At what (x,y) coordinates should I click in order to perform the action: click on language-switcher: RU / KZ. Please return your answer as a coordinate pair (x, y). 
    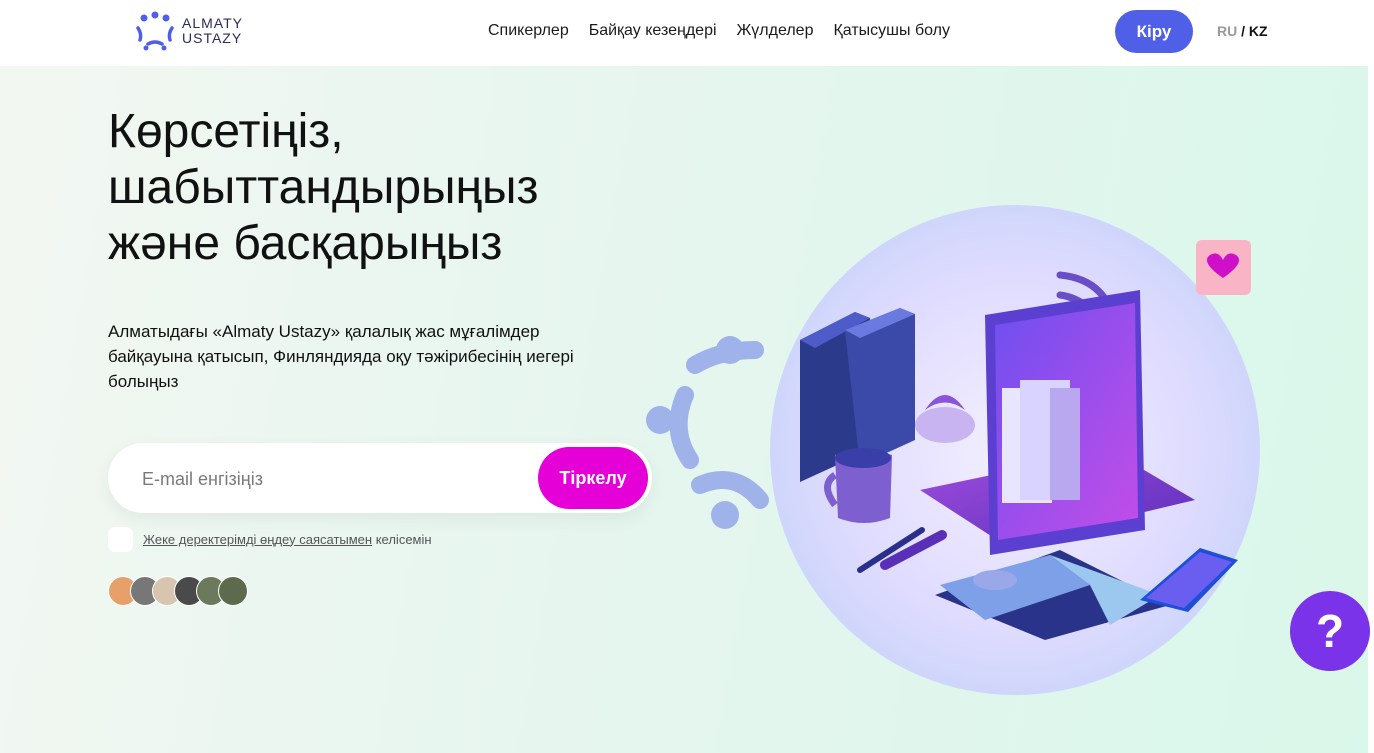
    Looking at the image, I should click on (1242, 31).